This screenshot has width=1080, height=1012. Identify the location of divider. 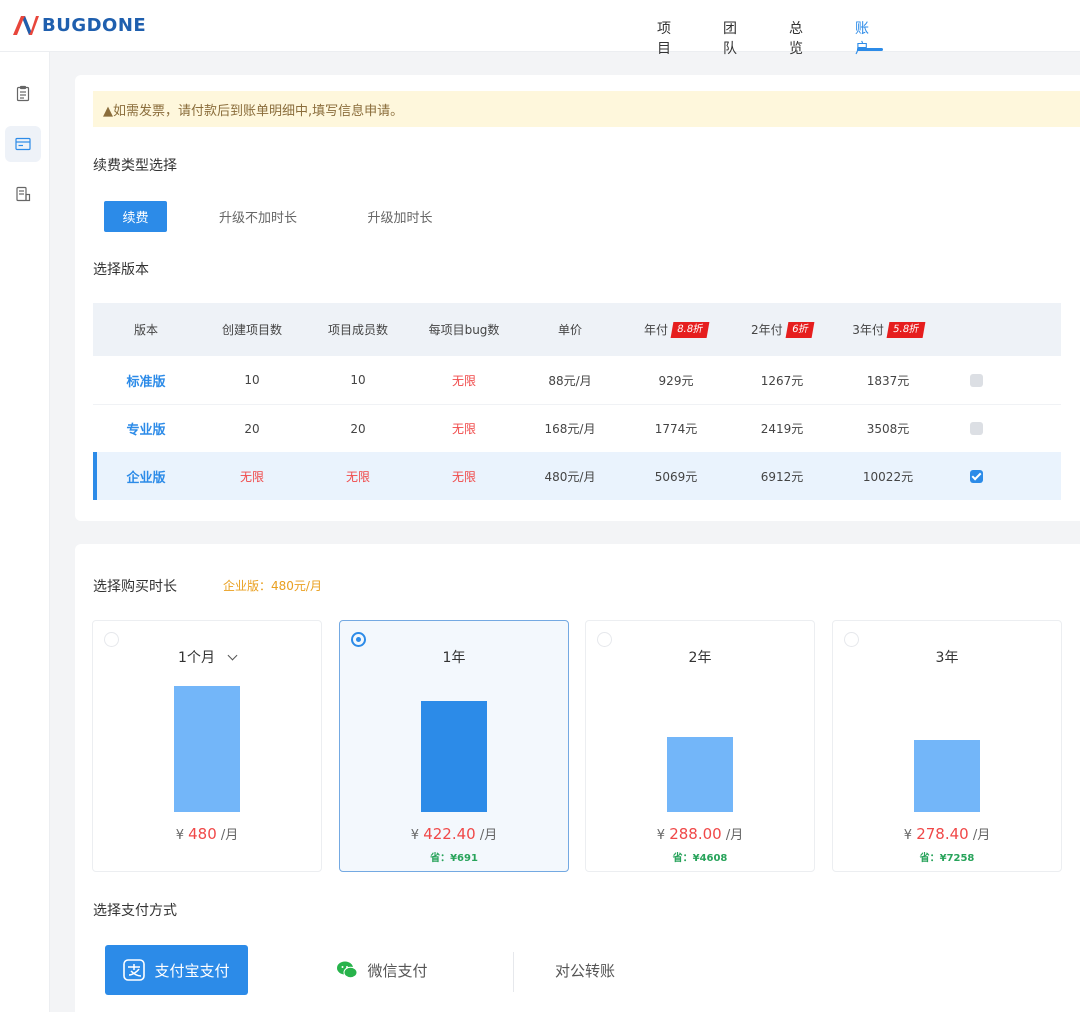
(513, 972).